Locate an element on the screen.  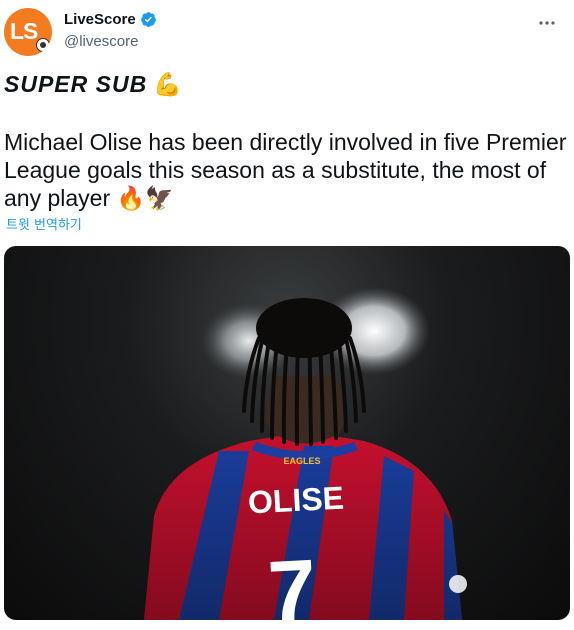
avatar: LS is located at coordinates (28, 32).